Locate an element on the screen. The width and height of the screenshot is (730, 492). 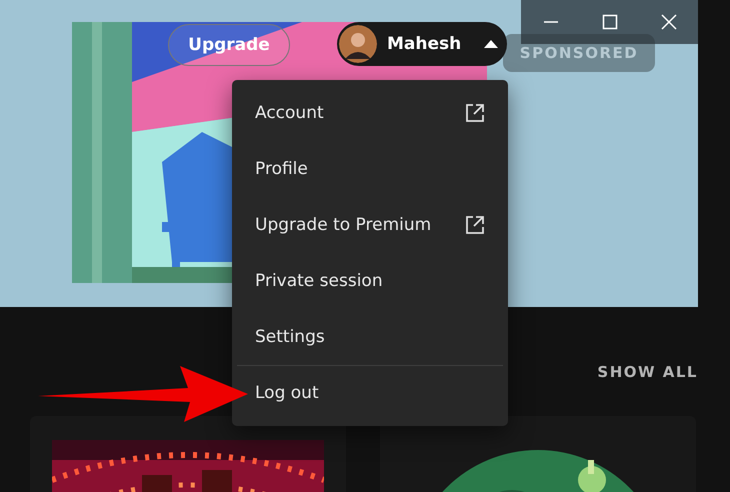
show-all-link: SHOW ALL is located at coordinates (647, 371).